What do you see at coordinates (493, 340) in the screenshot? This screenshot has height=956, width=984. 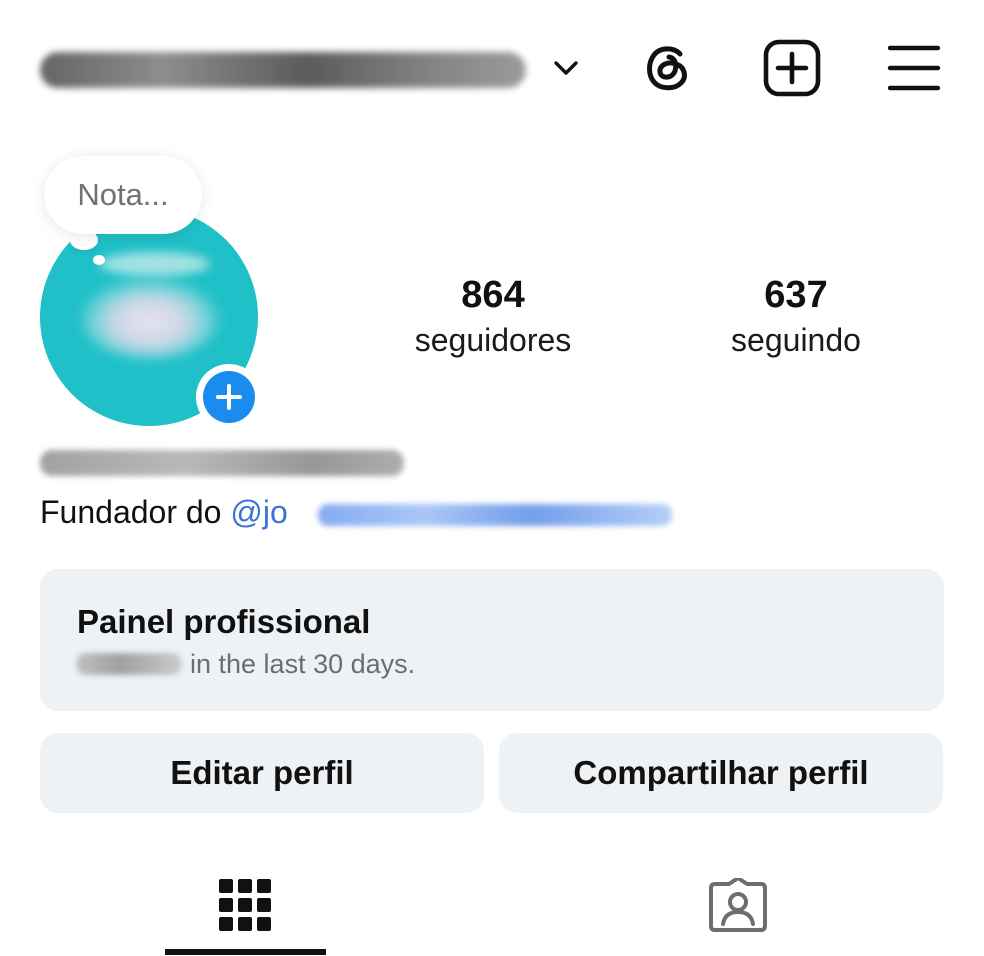 I see `followers-label: seguidores` at bounding box center [493, 340].